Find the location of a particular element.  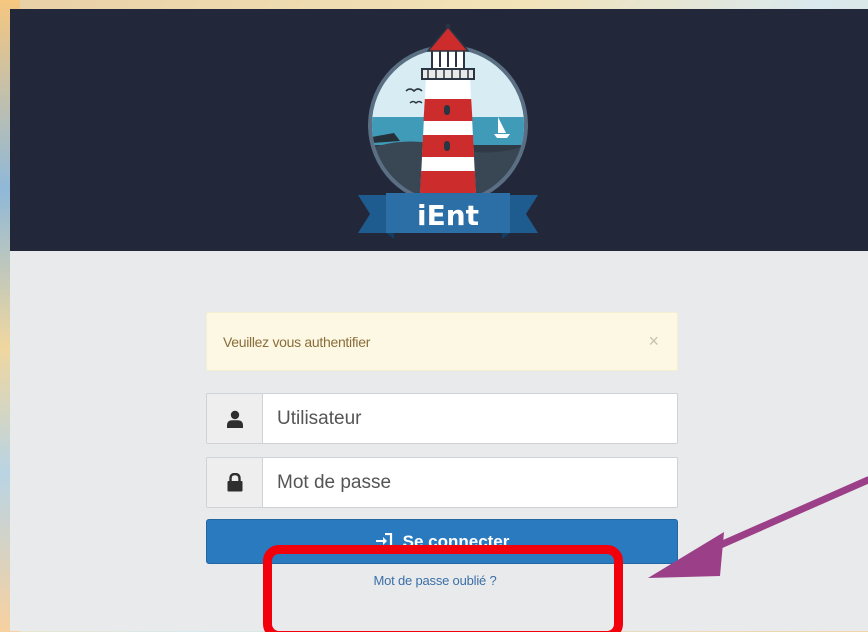

password-group is located at coordinates (442, 482).